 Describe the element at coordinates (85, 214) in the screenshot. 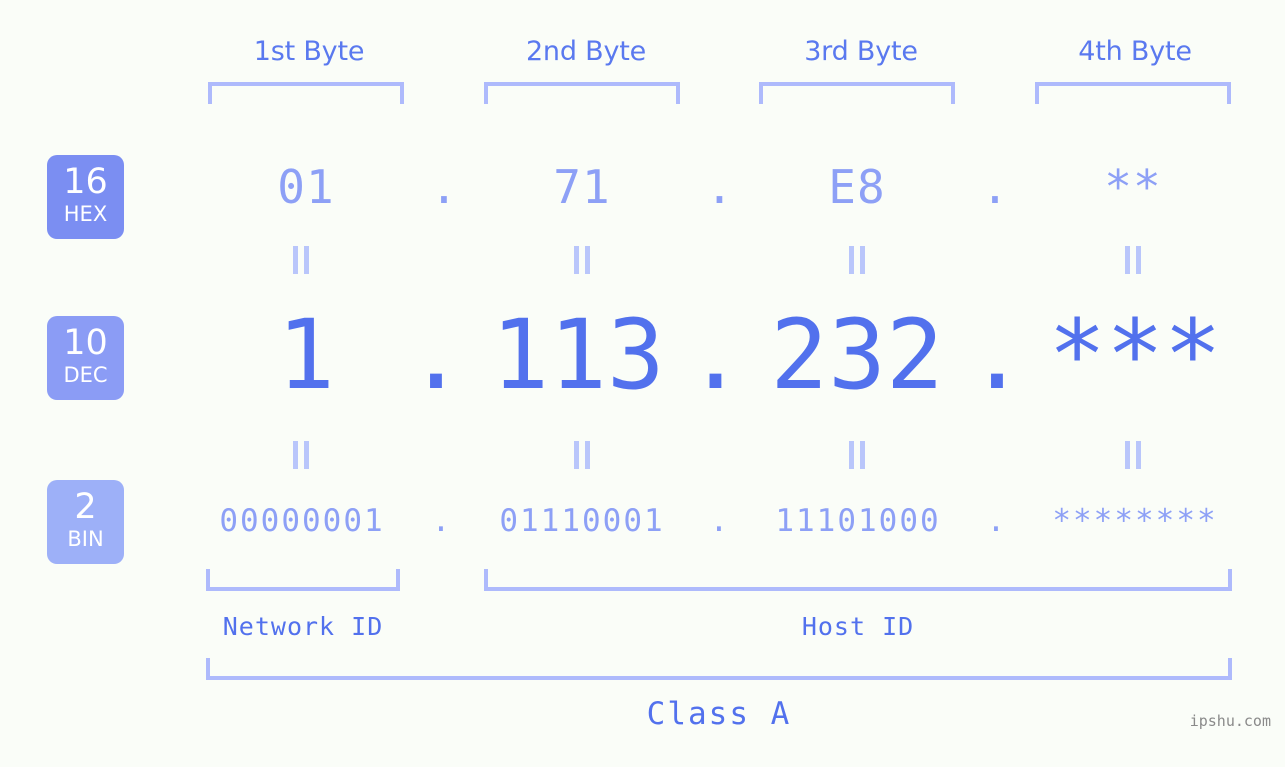

I see `radix-badge-hex-tag: HEX` at that location.